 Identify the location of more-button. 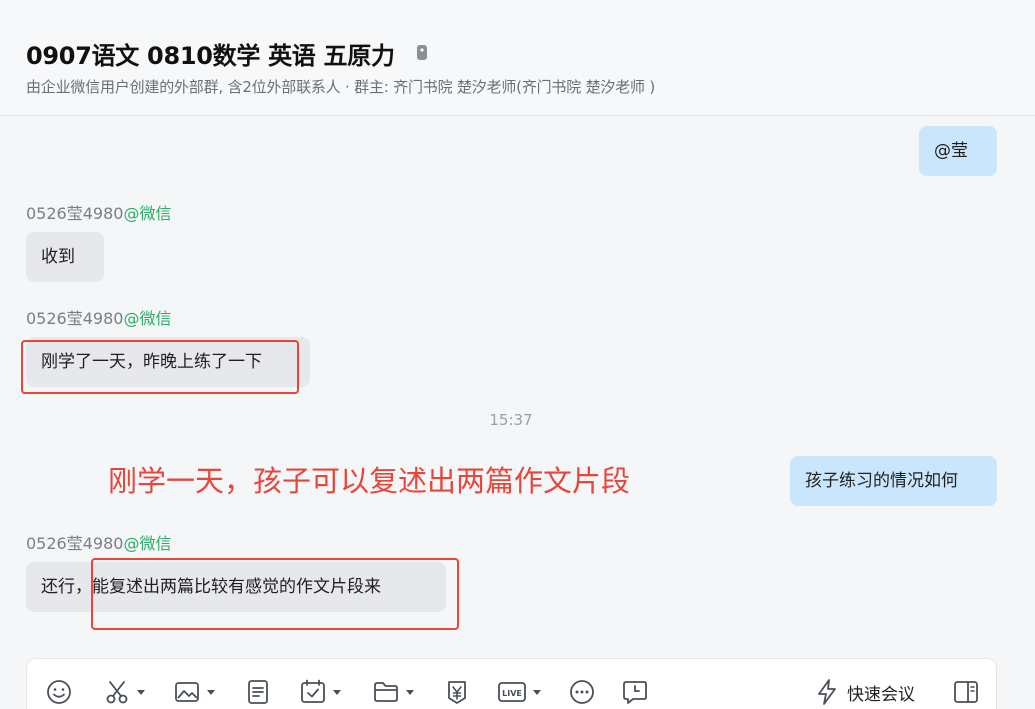
(582, 692).